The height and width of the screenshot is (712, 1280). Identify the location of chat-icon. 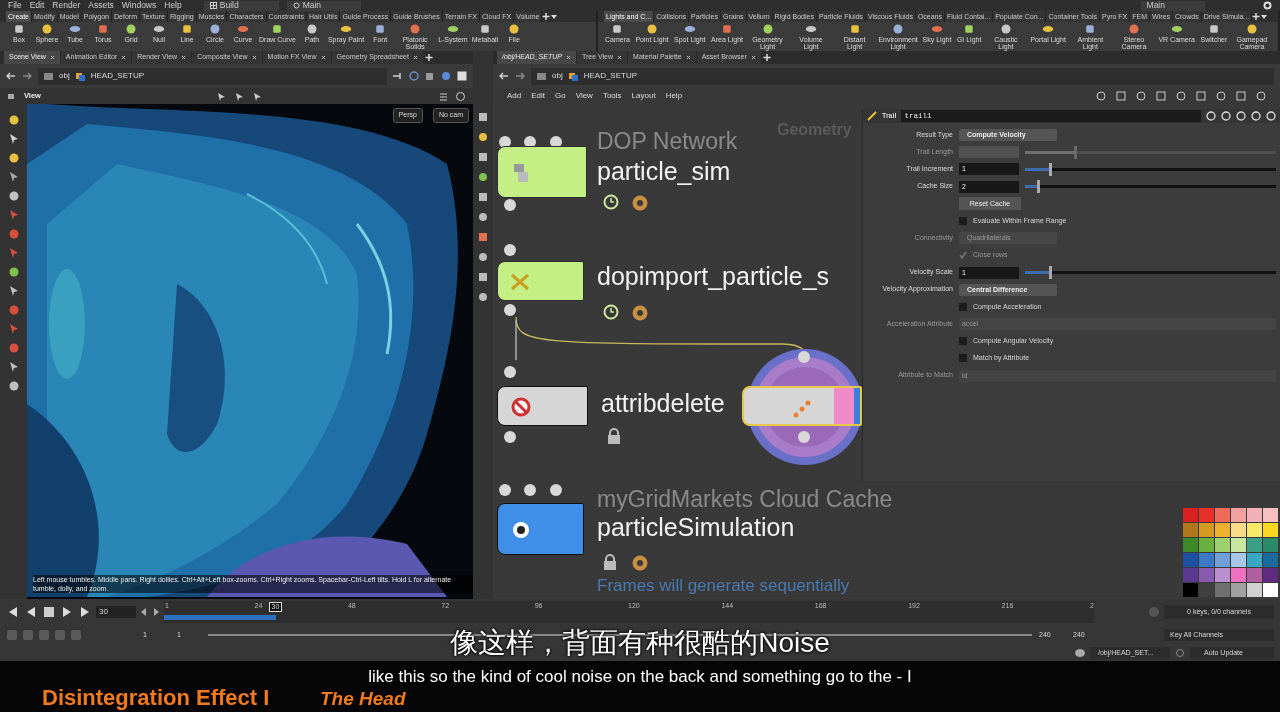
(1080, 653).